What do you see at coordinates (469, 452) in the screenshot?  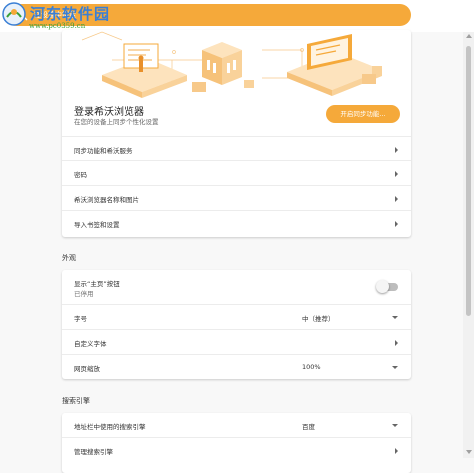 I see `scroll-down-arrow-icon` at bounding box center [469, 452].